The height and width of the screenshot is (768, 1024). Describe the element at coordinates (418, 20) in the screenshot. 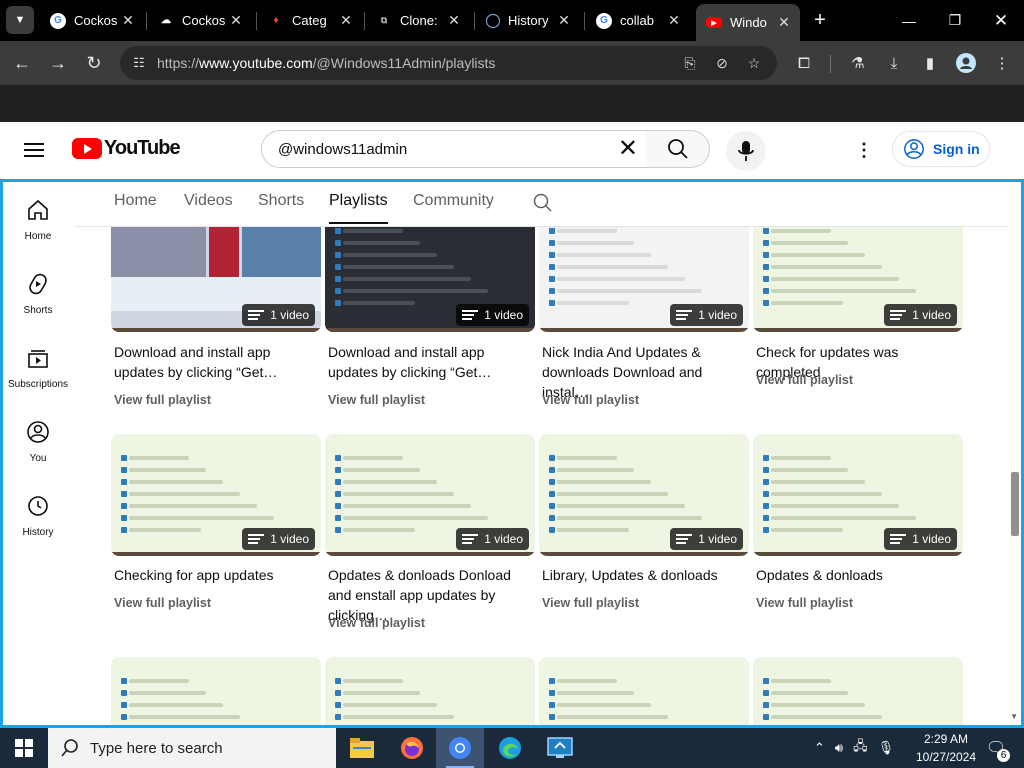

I see `browser-tab: ⧉ Clone: ✕` at that location.